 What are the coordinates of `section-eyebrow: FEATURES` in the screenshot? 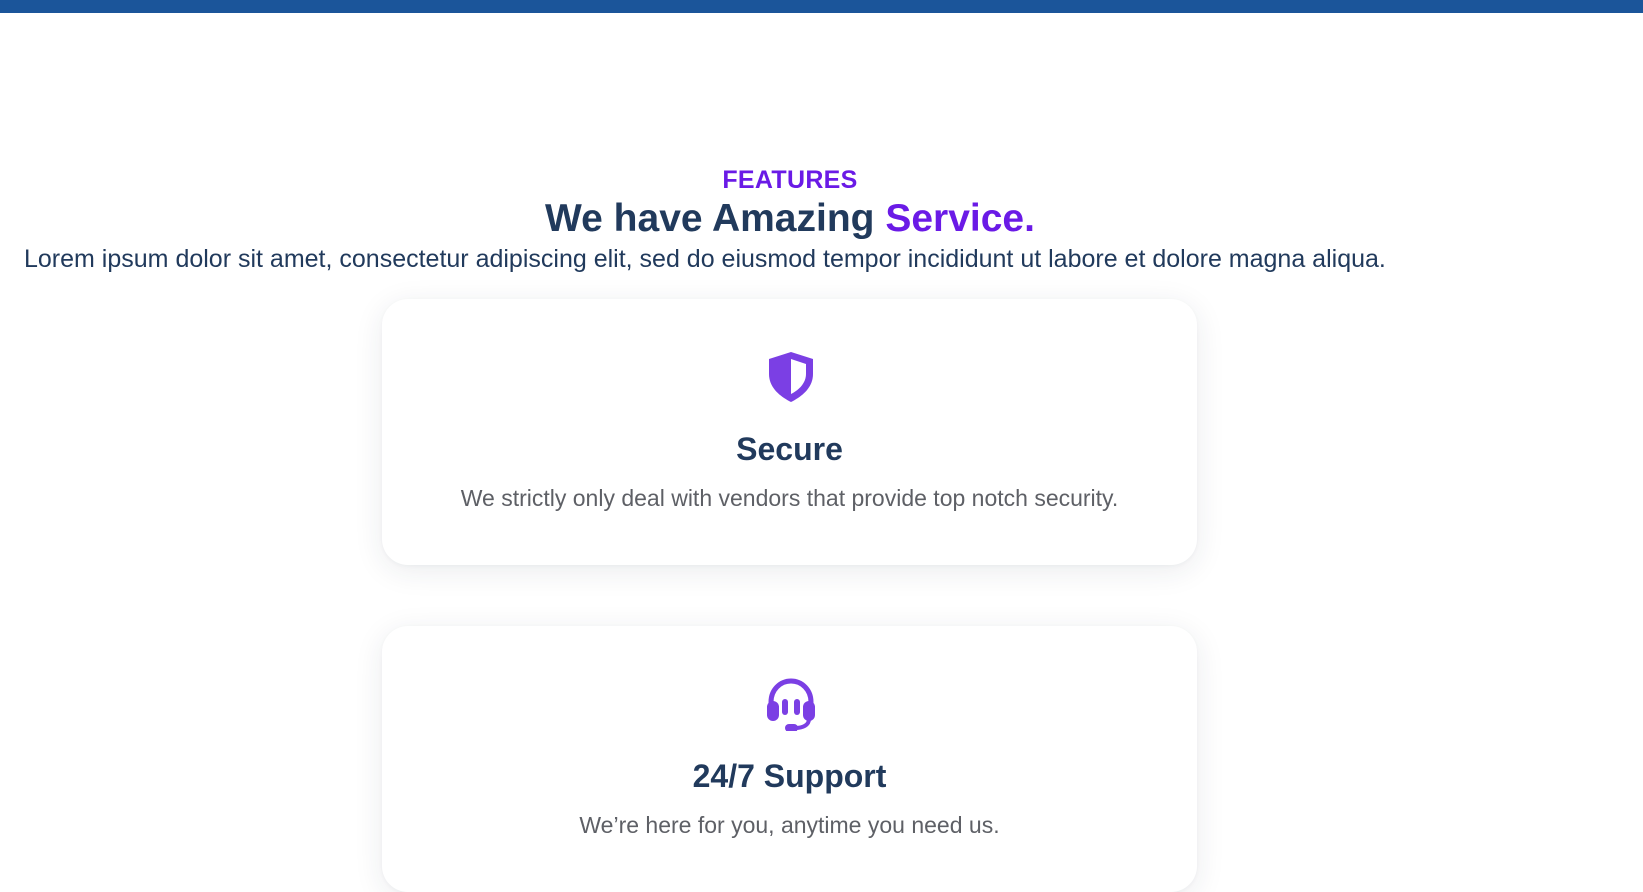 It's located at (790, 180).